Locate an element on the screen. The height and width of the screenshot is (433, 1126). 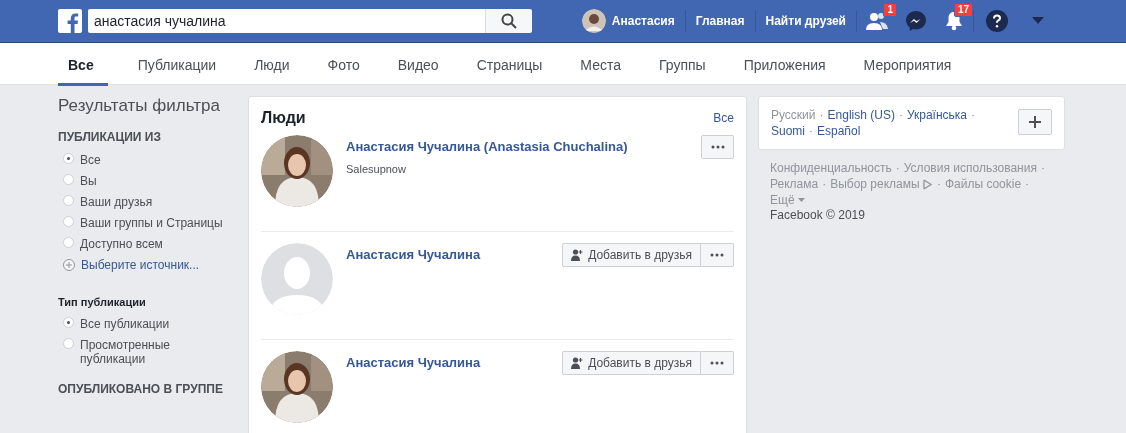
radio-option: Ваши друзья is located at coordinates (147, 202).